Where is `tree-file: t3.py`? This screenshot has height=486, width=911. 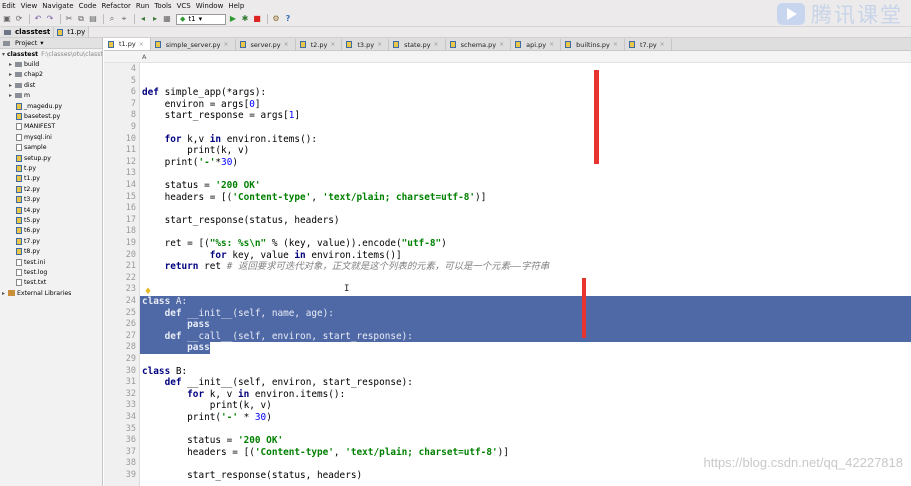
tree-file: t3.py is located at coordinates (51, 199).